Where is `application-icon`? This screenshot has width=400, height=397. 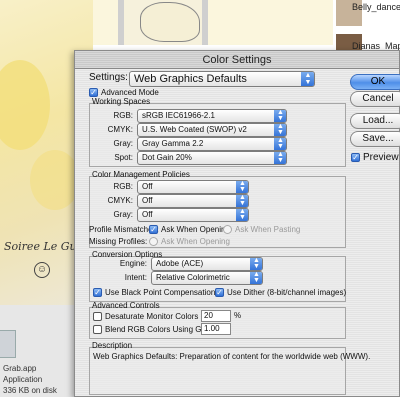 application-icon is located at coordinates (8, 344).